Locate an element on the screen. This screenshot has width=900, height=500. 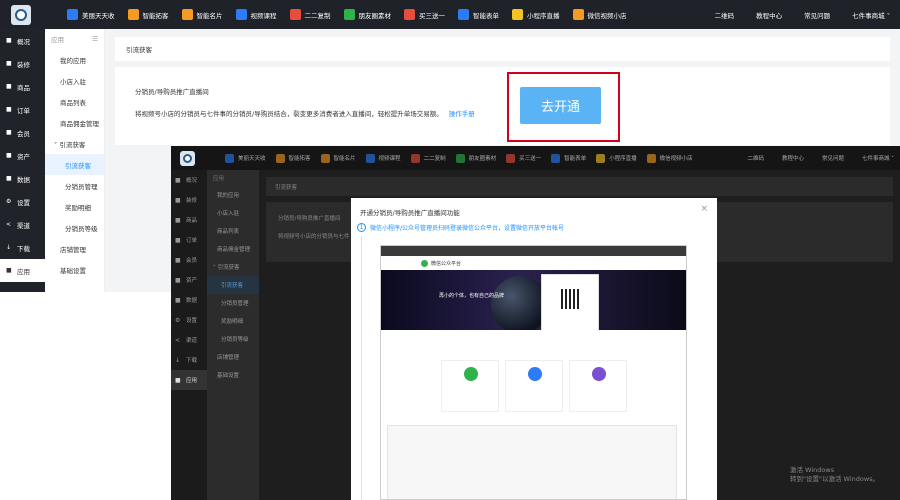
overlay-app-0-icon is located at coordinates (229, 158).